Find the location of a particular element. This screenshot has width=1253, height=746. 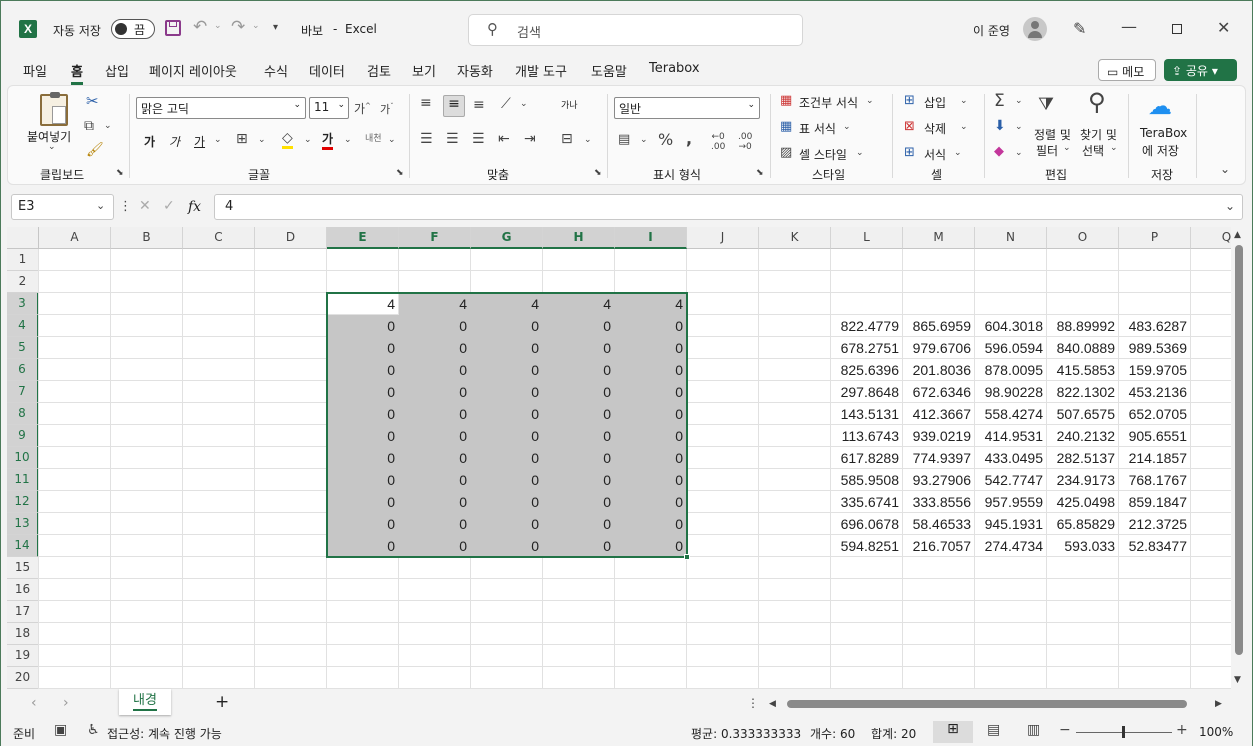

minimize-icon: — is located at coordinates (1129, 26).